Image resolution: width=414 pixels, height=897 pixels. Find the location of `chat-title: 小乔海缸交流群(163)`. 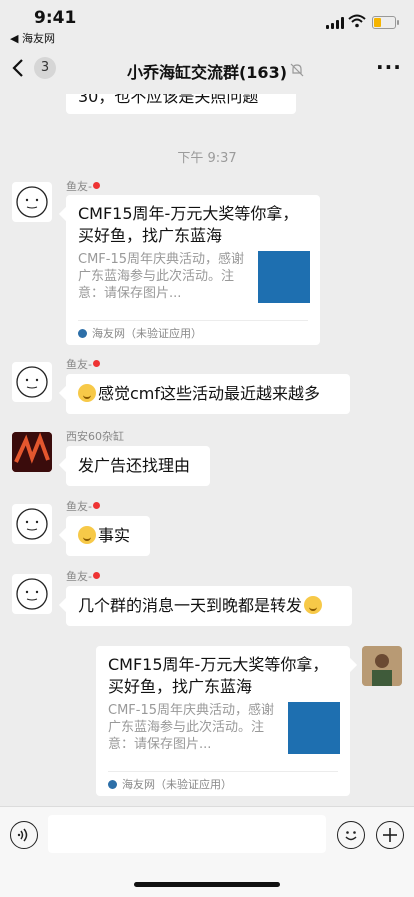

chat-title: 小乔海缸交流群(163) is located at coordinates (207, 72).